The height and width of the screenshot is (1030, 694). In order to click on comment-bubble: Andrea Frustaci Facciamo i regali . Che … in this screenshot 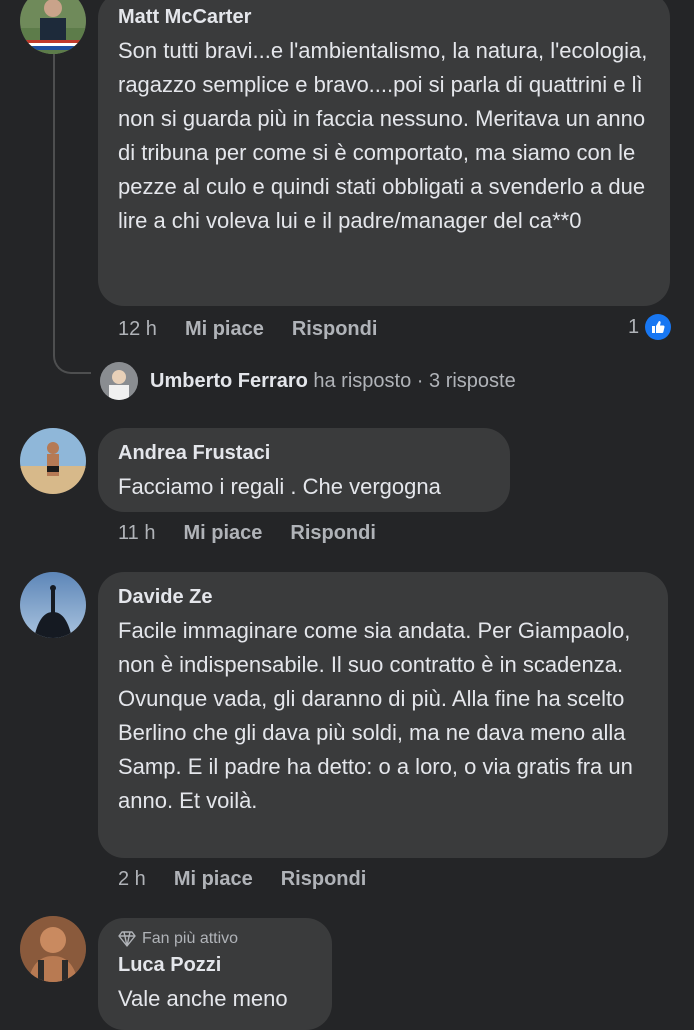, I will do `click(304, 470)`.